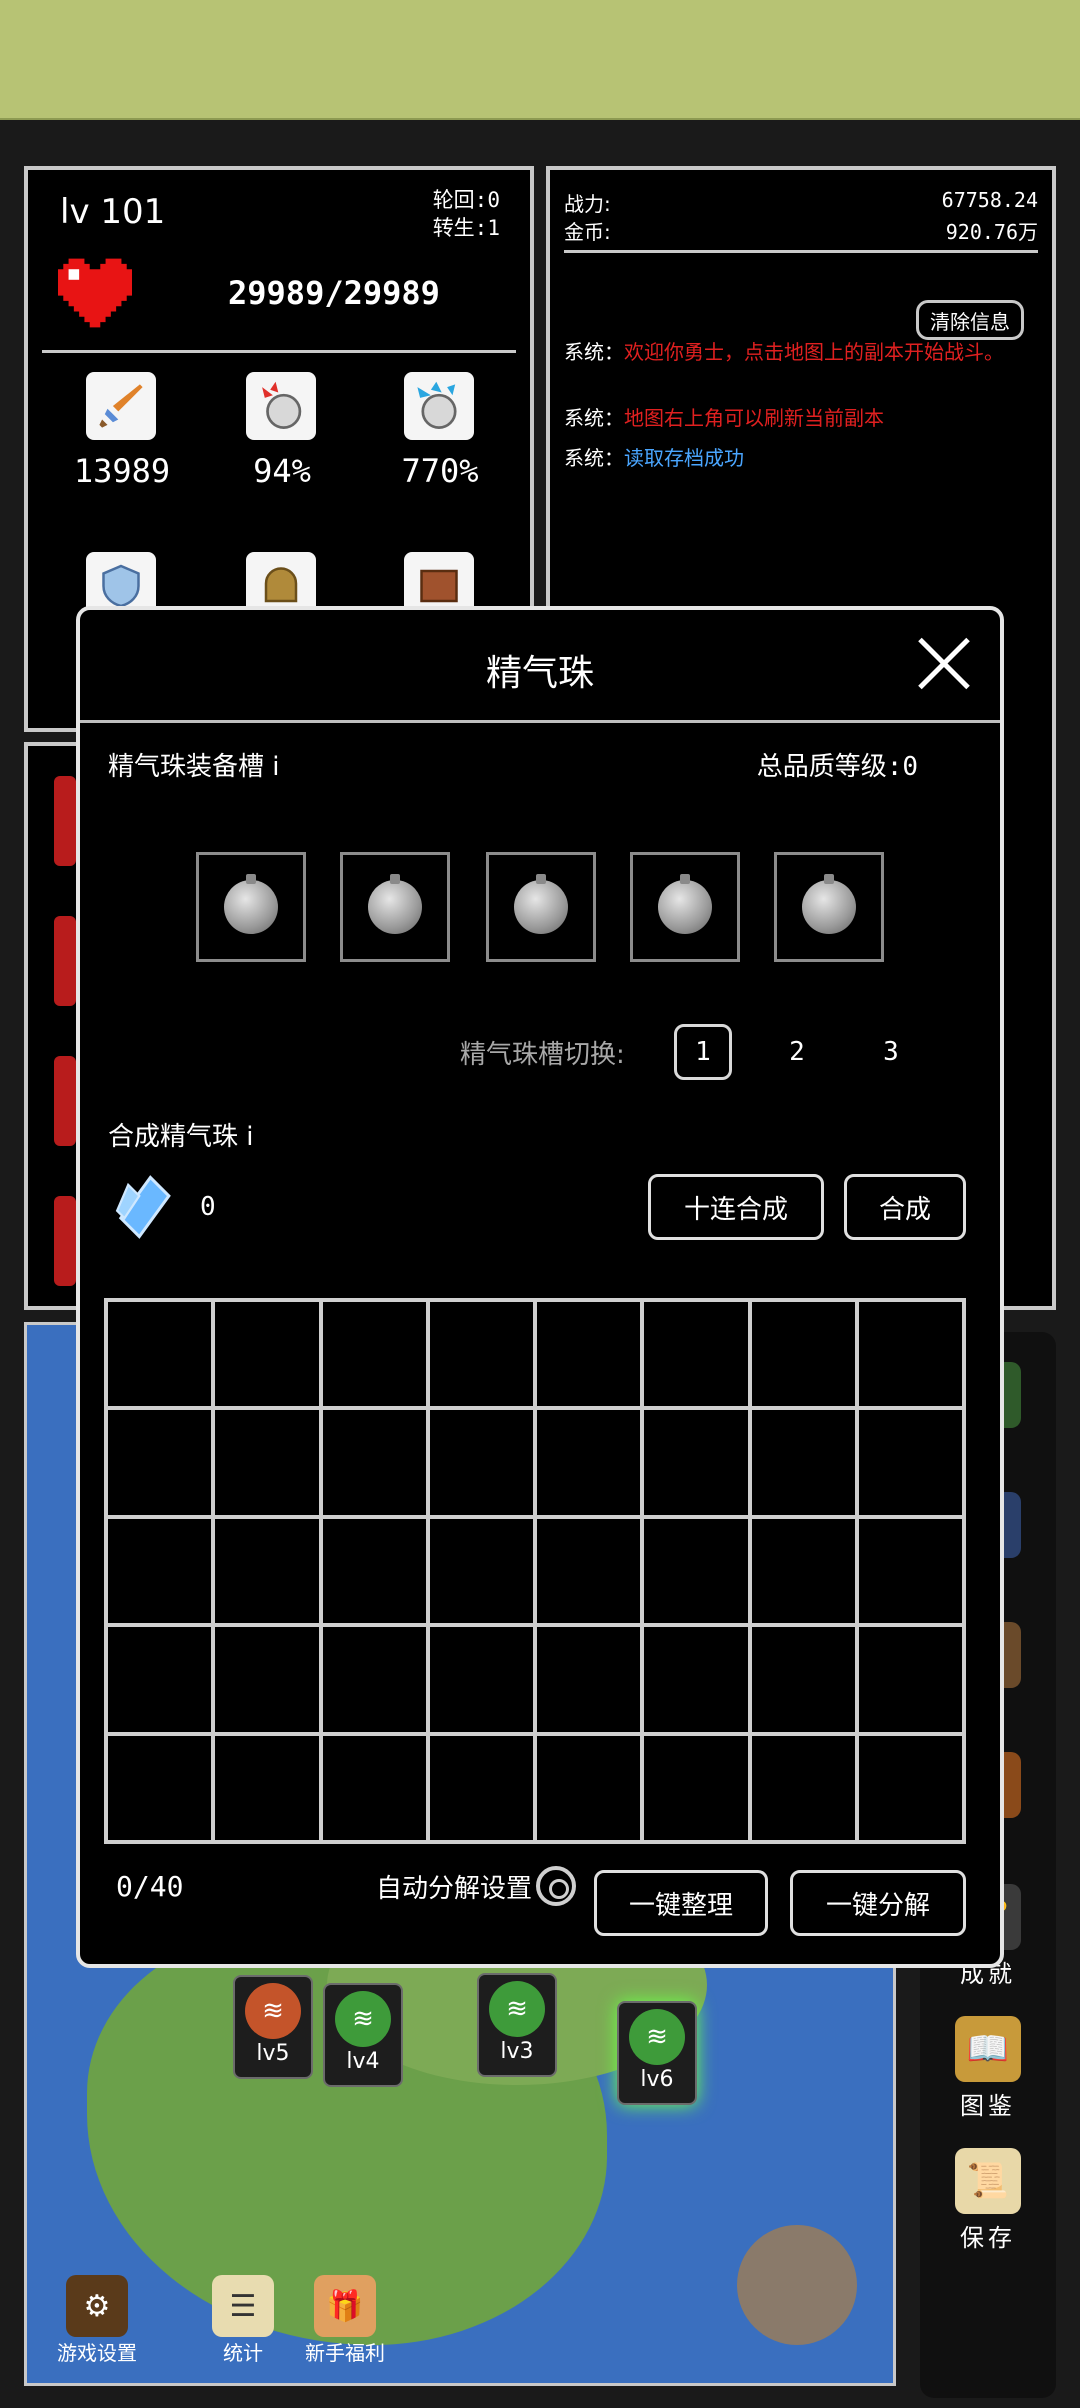 The image size is (1080, 2408). I want to click on side-button-codex: 📖 图鉴, so click(988, 2068).